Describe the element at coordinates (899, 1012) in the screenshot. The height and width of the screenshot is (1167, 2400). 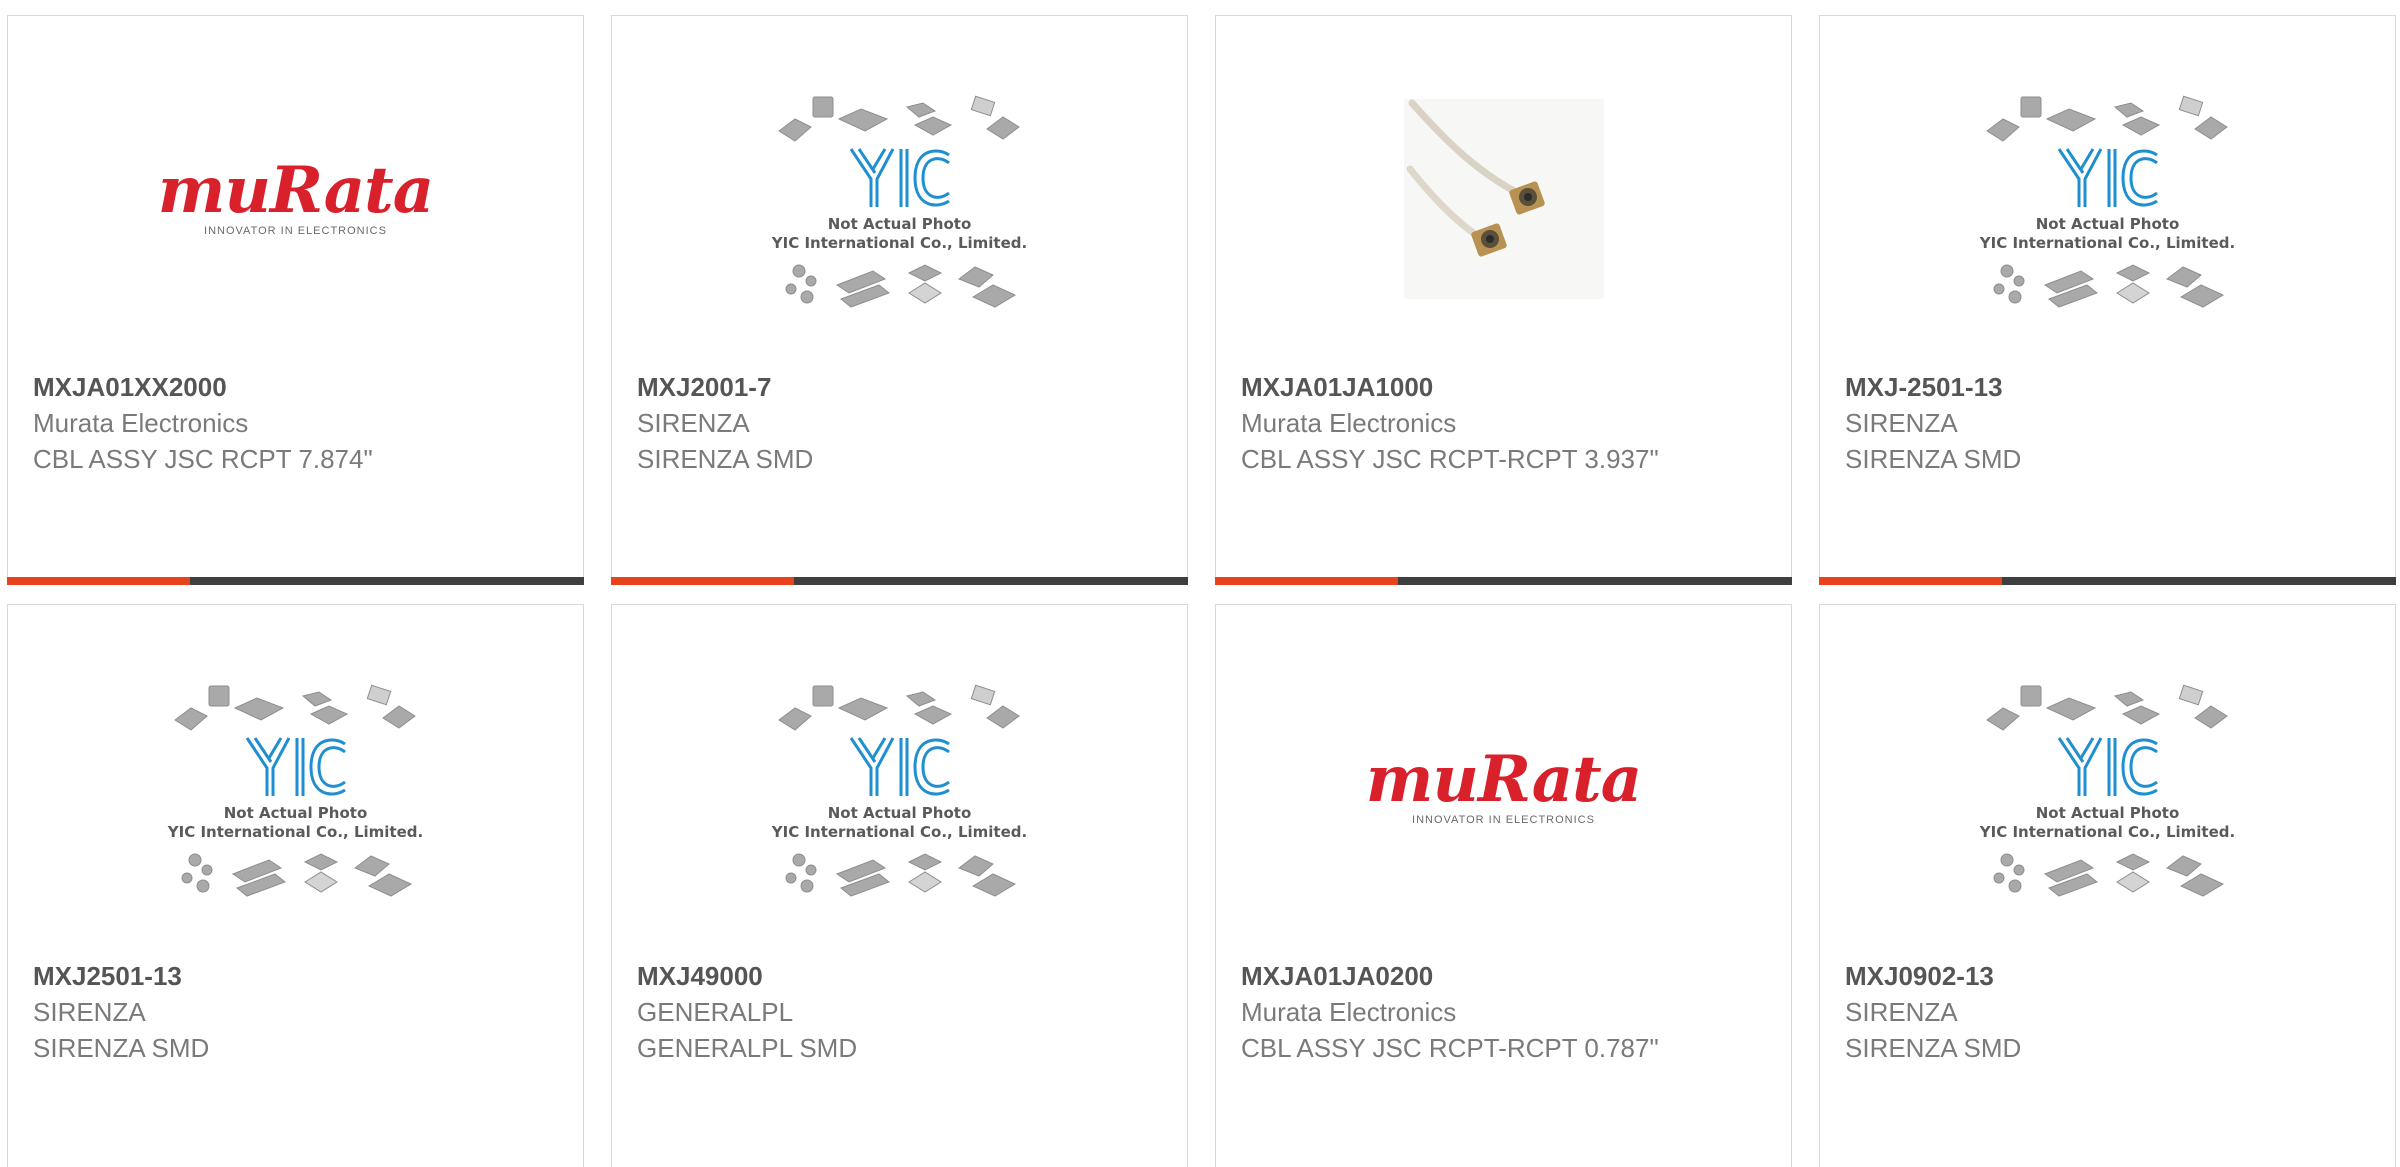
I see `product-info: MXJ49000 GENERALPL GENERALPL SMD` at that location.